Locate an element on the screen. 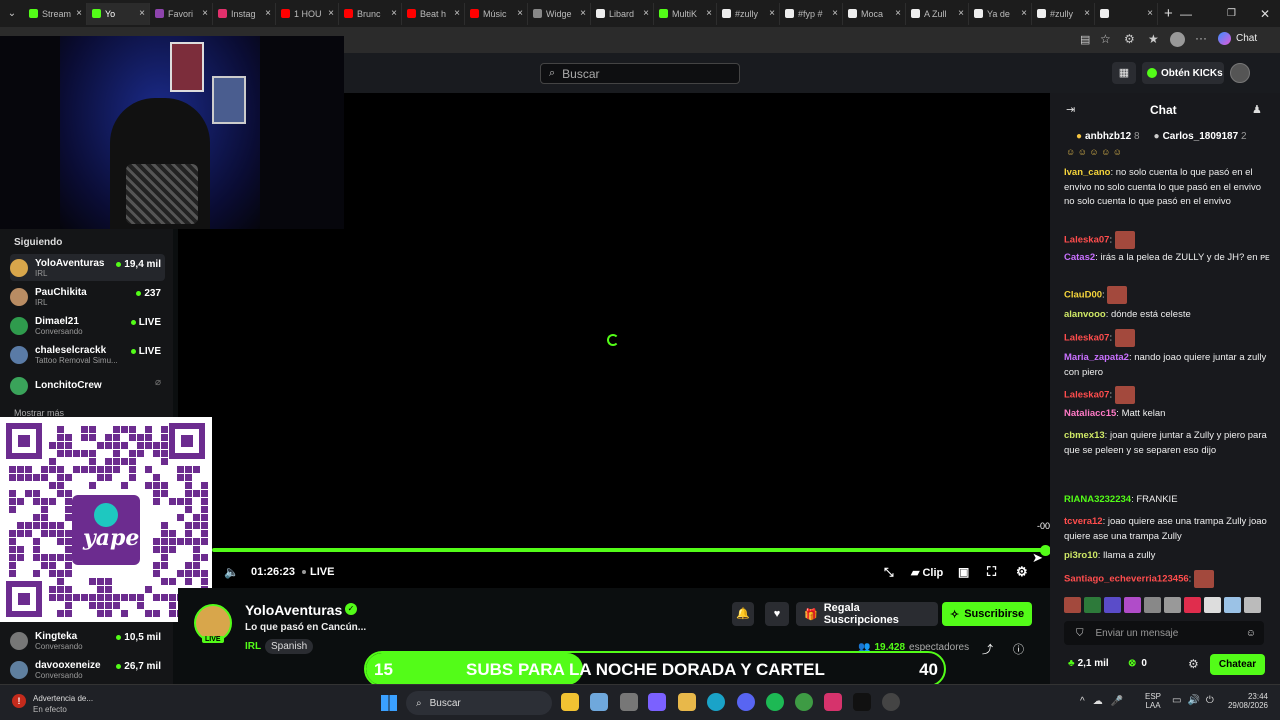 The image size is (1280, 720). warning-icon: ! is located at coordinates (19, 701).